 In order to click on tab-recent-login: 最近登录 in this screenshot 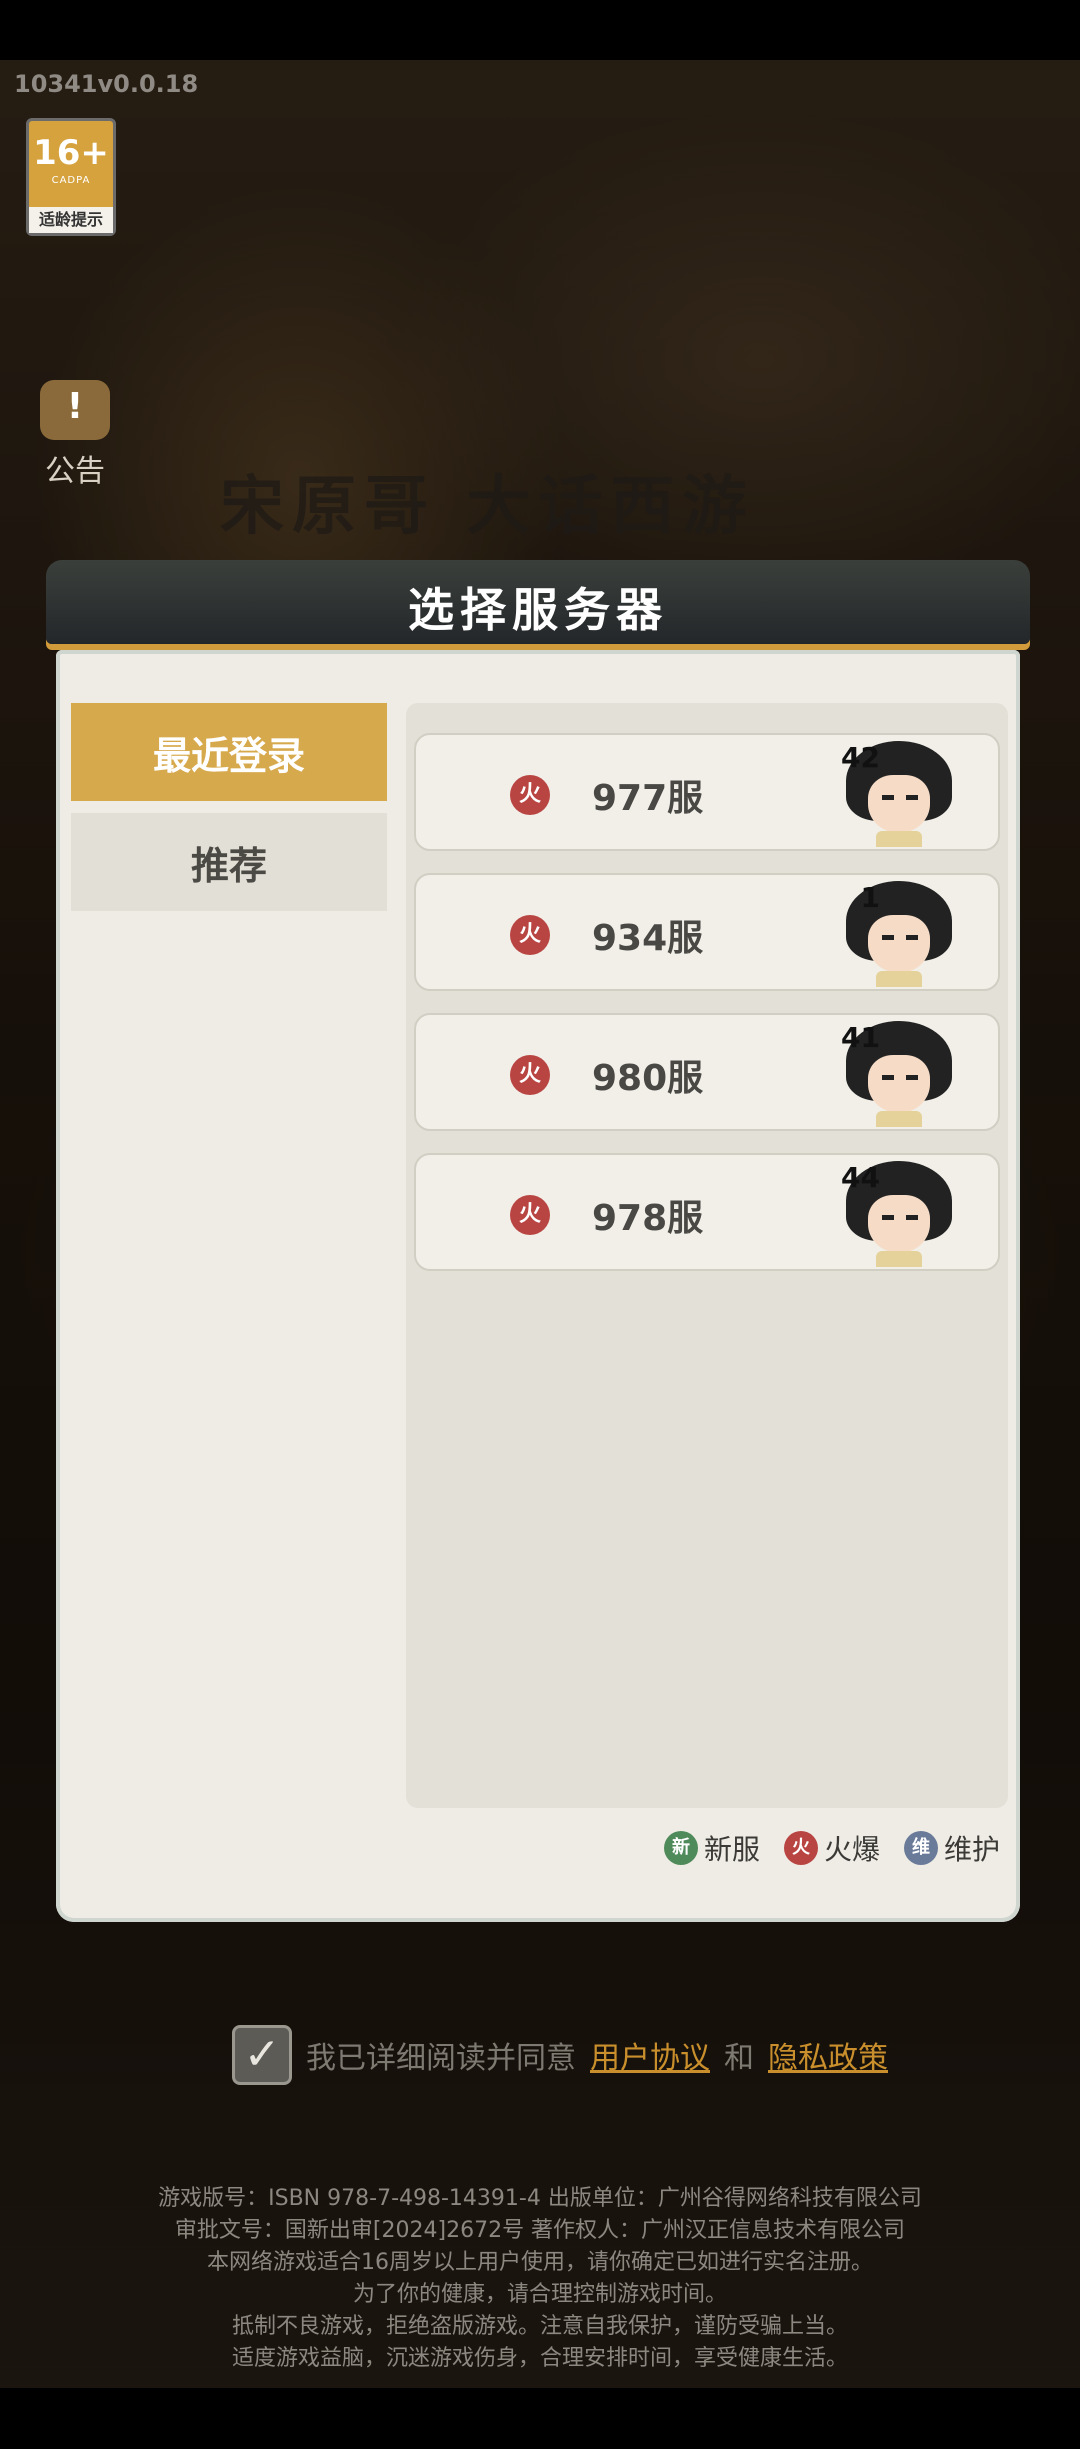, I will do `click(229, 752)`.